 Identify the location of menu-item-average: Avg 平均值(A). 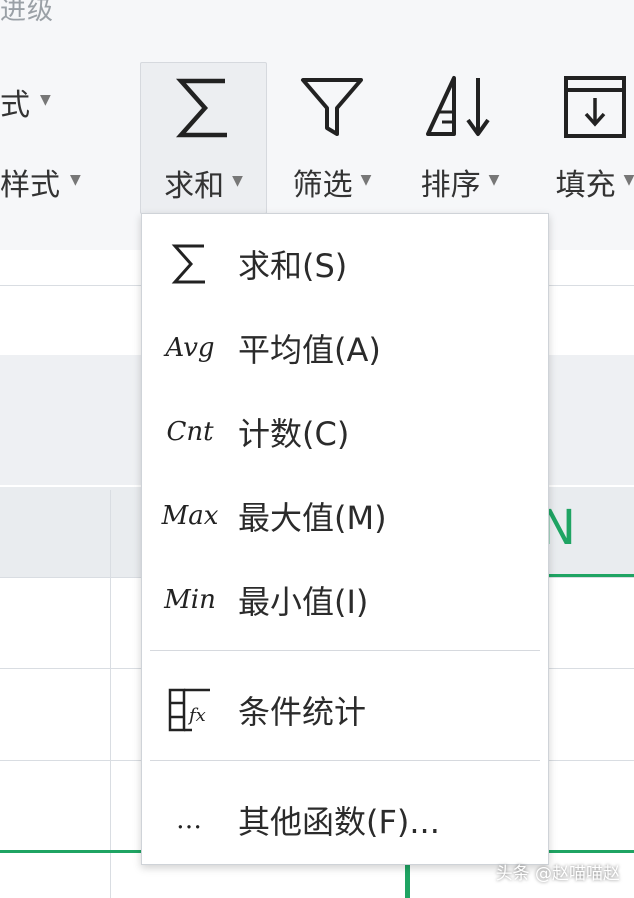
(345, 348).